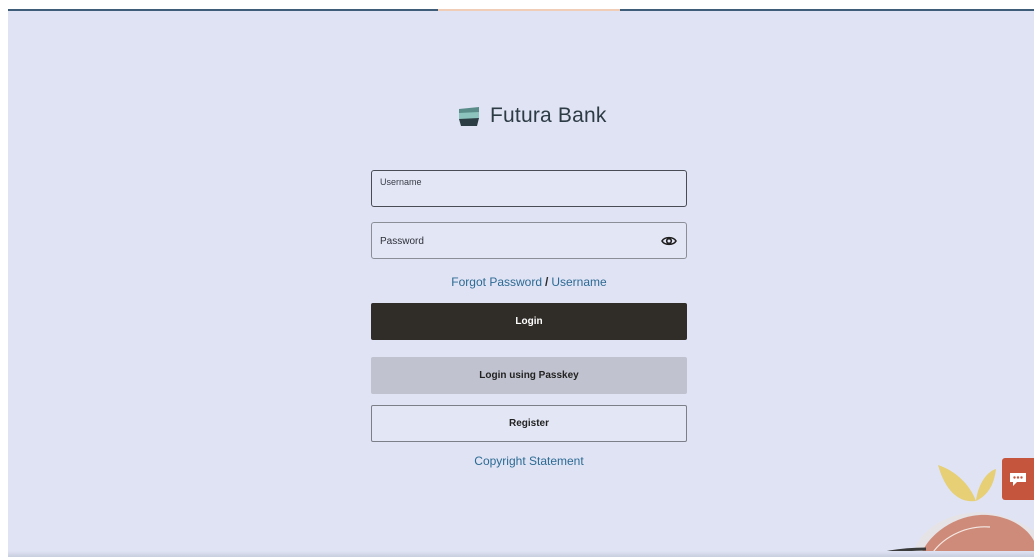 The width and height of the screenshot is (1034, 560). I want to click on register-button: Register, so click(529, 423).